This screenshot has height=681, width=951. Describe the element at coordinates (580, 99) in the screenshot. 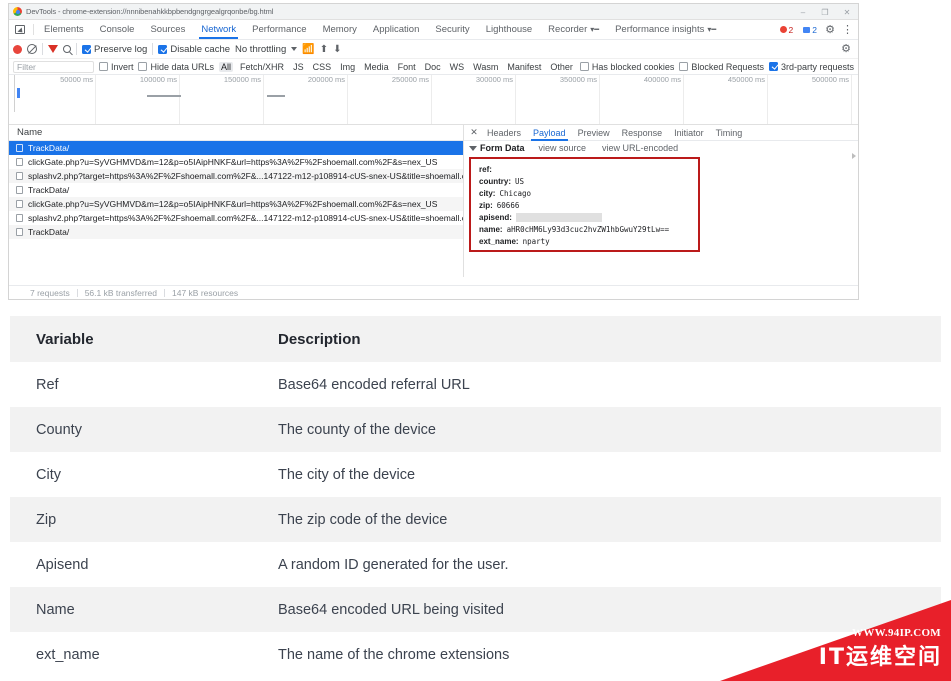

I see `overview-tick-7: 350000 ms` at that location.